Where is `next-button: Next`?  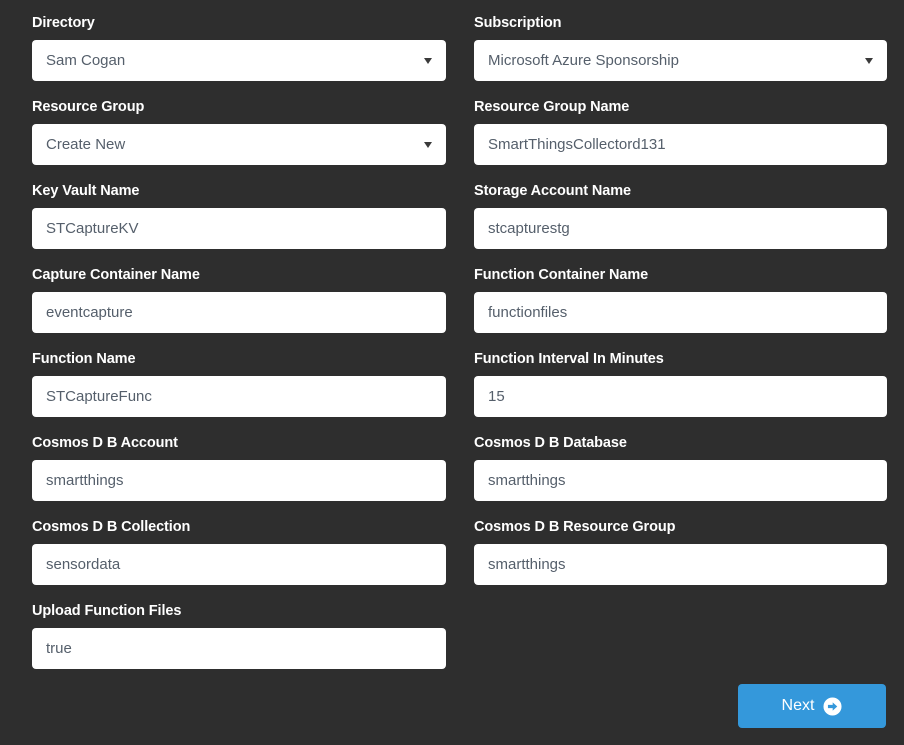 next-button: Next is located at coordinates (812, 706).